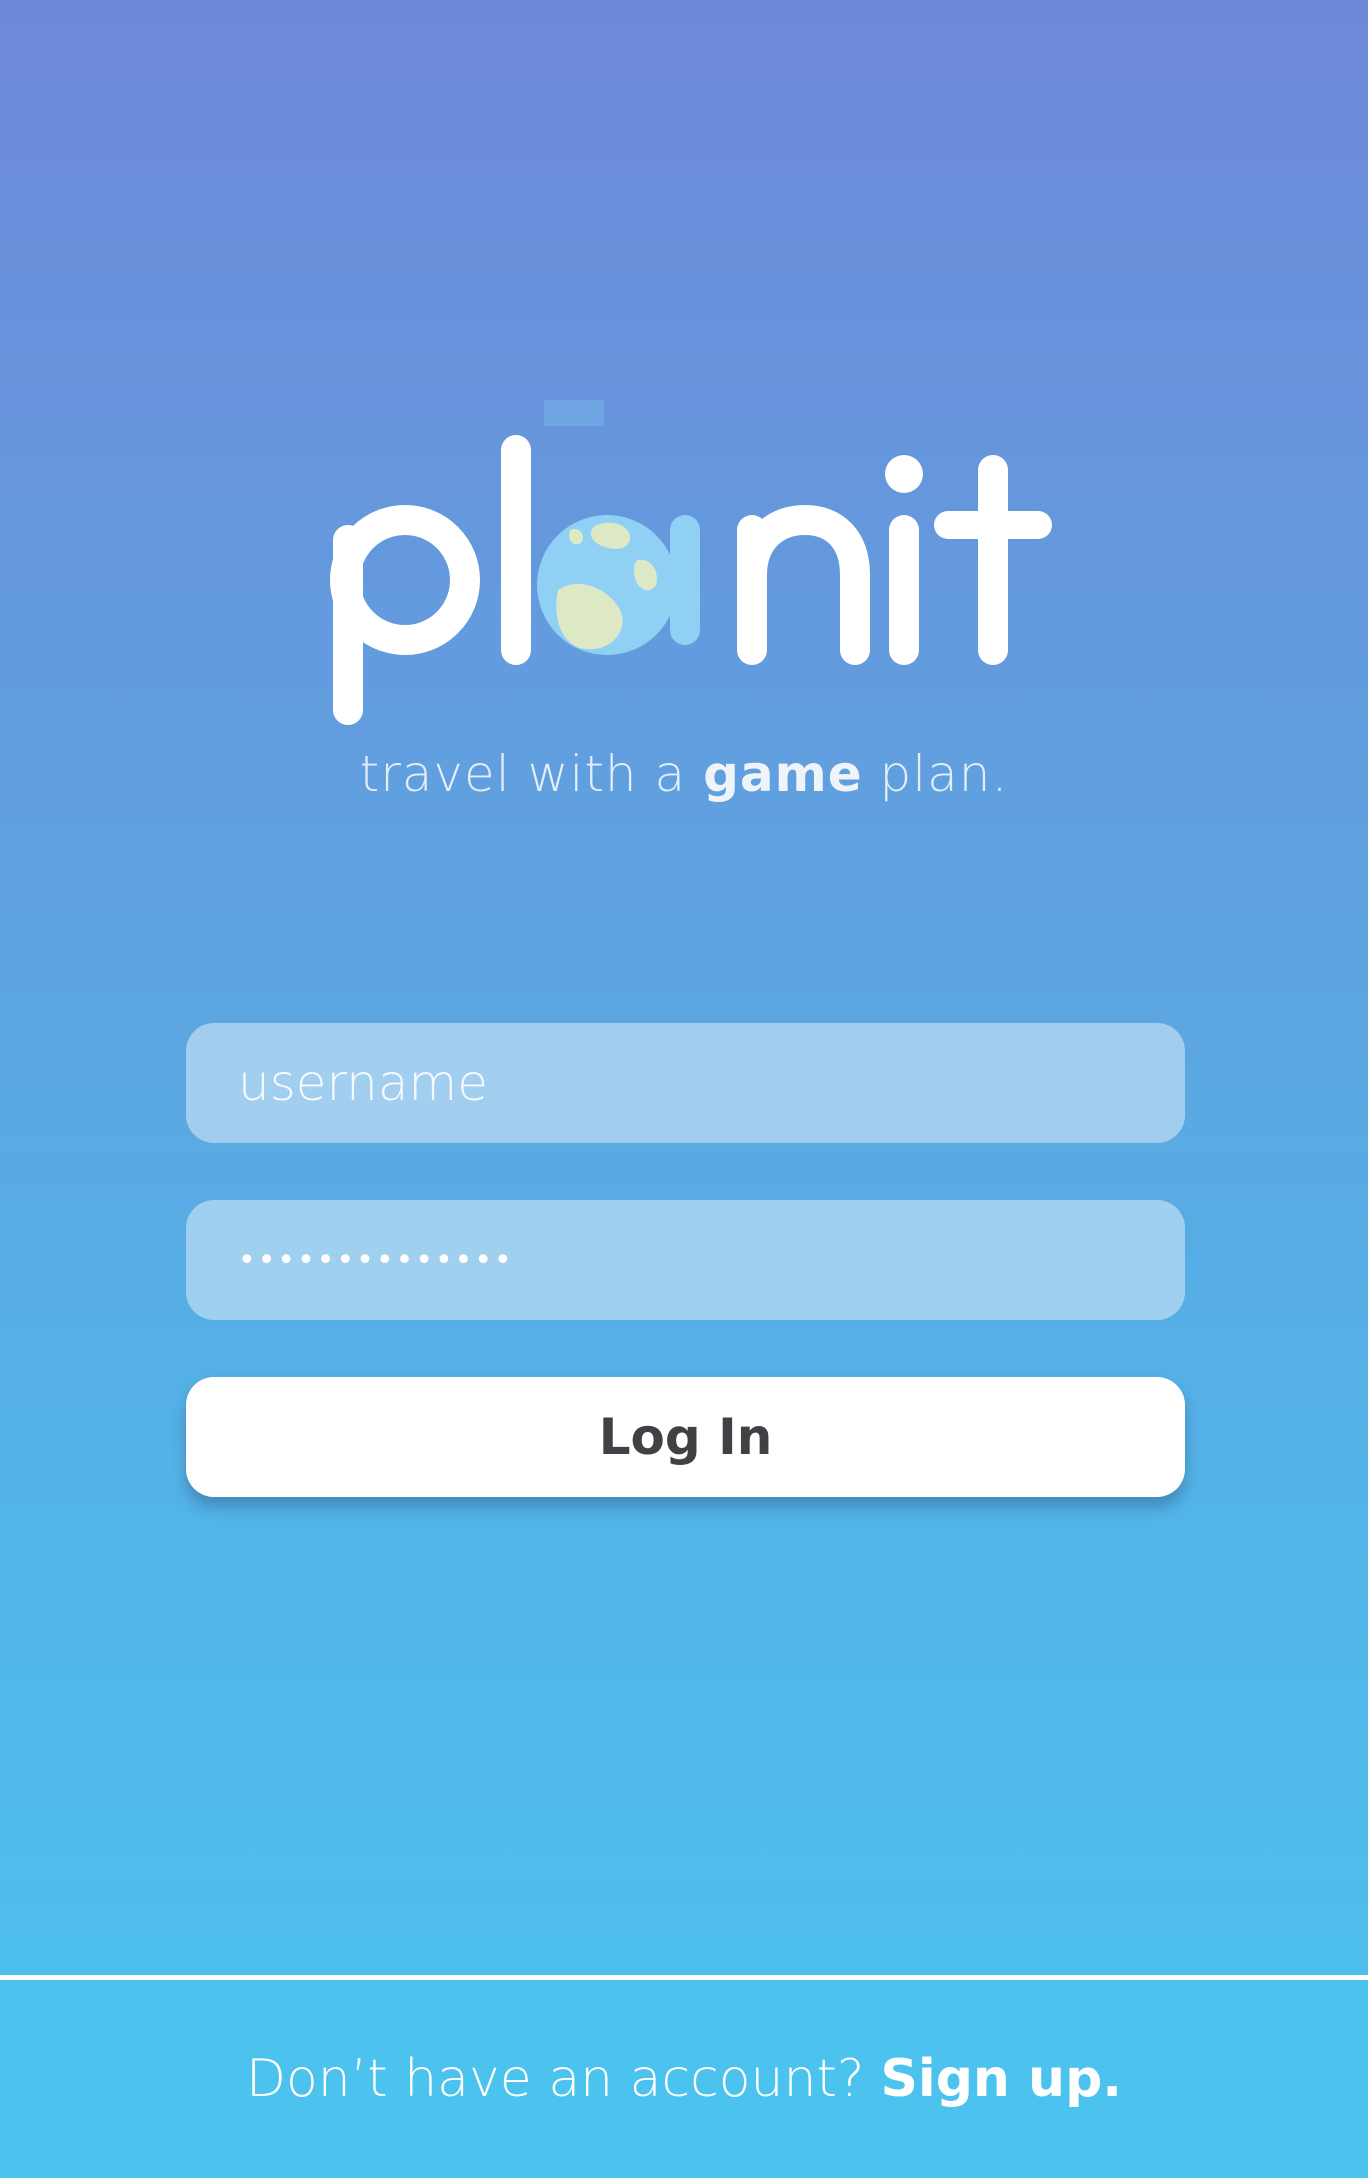 This screenshot has height=2178, width=1368. What do you see at coordinates (904, 560) in the screenshot?
I see `logo-letter-i` at bounding box center [904, 560].